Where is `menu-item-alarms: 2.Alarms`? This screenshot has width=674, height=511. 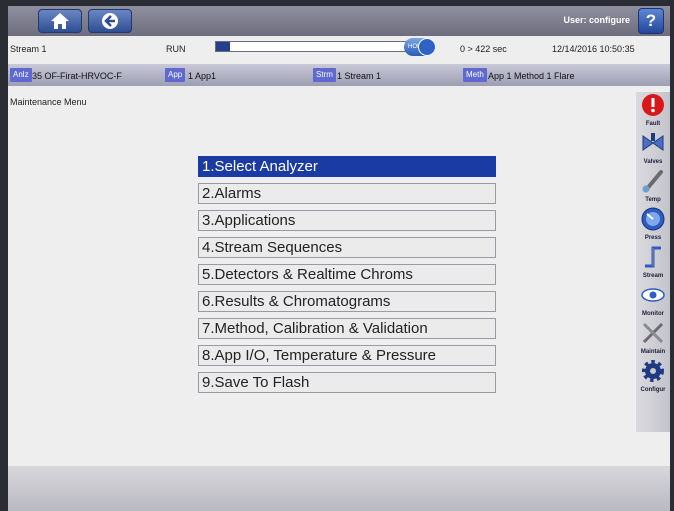
menu-item-alarms: 2.Alarms is located at coordinates (347, 193).